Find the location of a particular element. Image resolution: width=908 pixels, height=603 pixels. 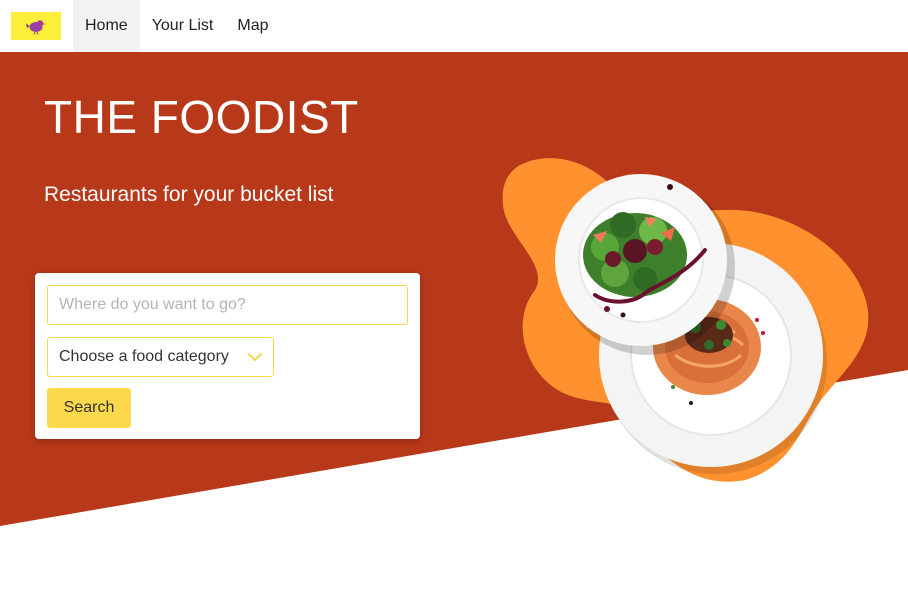

search-card: Choose a food category Search is located at coordinates (227, 356).